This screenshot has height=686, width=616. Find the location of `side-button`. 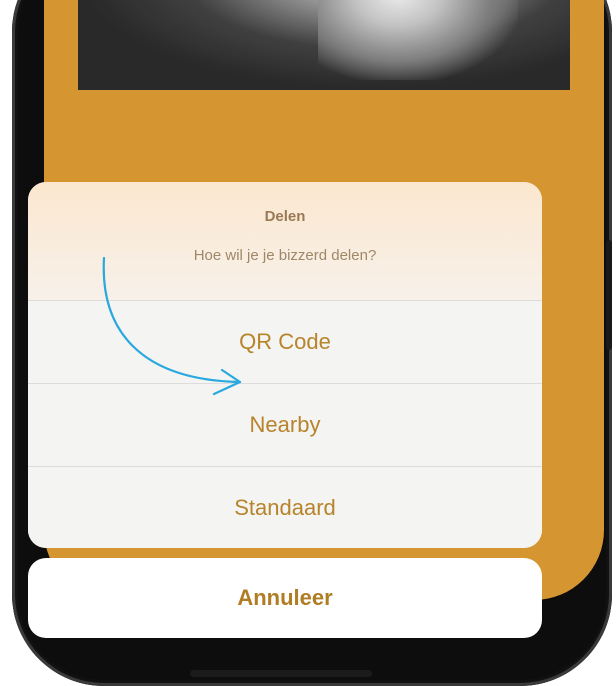

side-button is located at coordinates (609, 295).